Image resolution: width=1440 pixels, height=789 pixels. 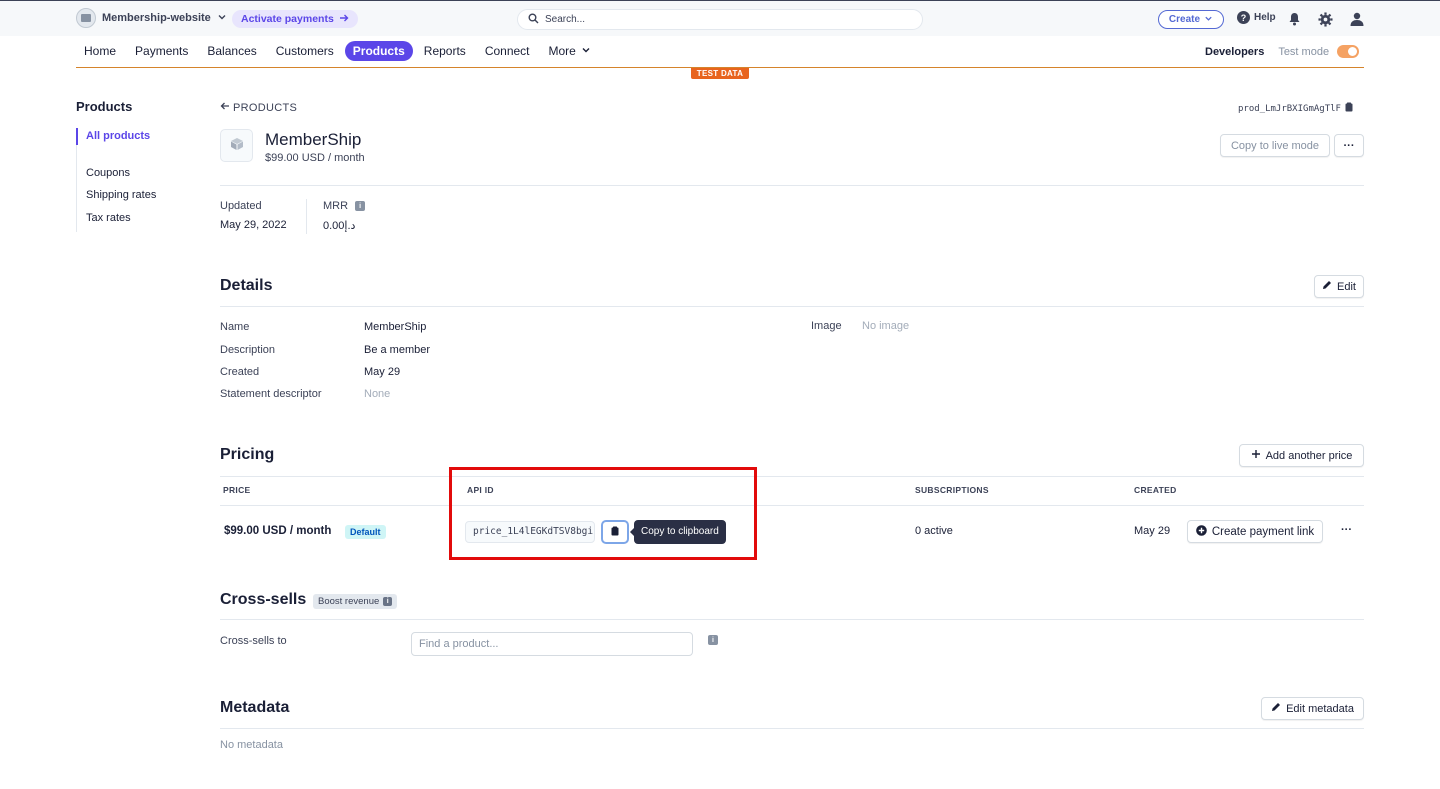 I want to click on edit-metadata-button: Edit metadata, so click(x=1312, y=708).